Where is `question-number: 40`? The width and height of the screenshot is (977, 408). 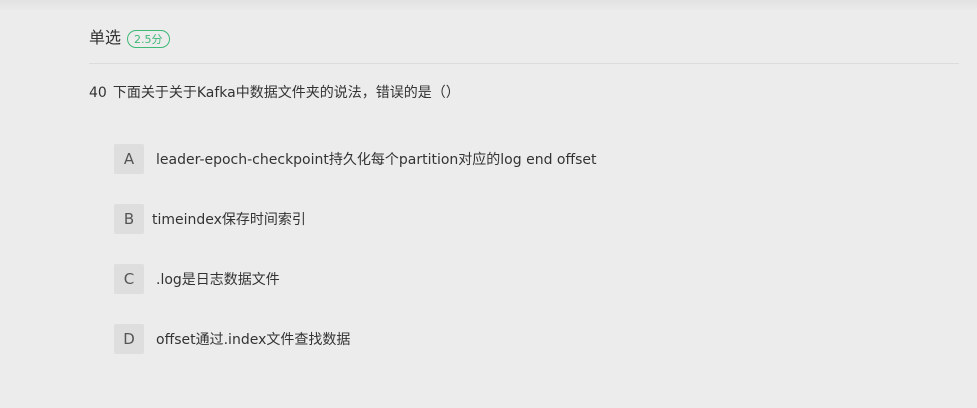 question-number: 40 is located at coordinates (98, 93).